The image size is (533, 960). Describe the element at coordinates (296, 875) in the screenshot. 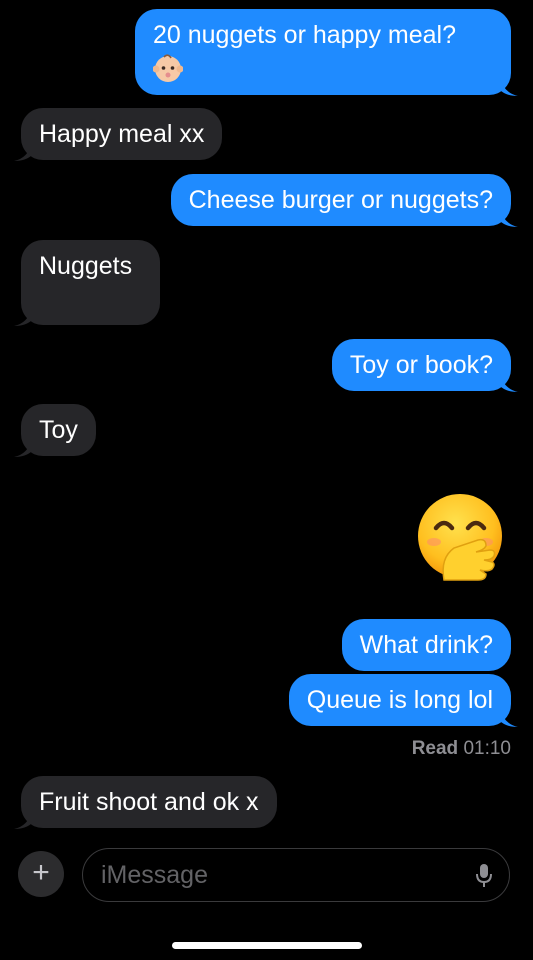

I see `message-input: iMessage` at that location.